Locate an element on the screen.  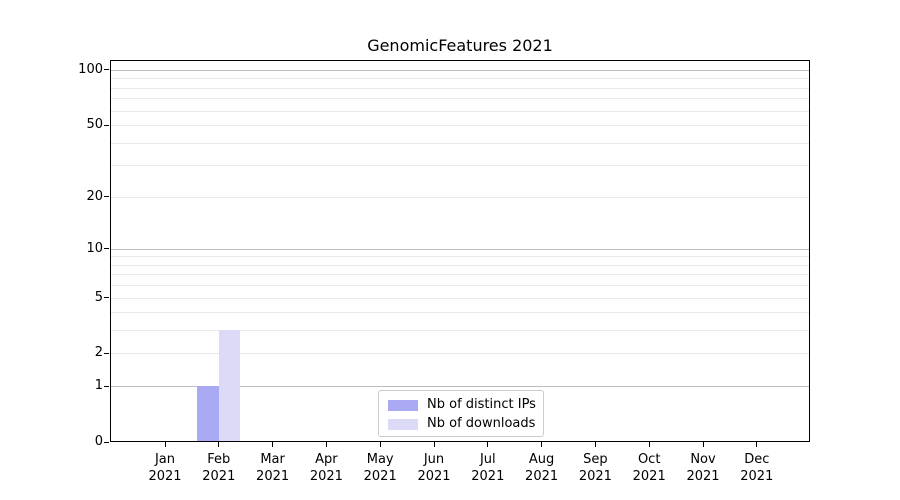
bar-nb-of-downloads-feb-2021 is located at coordinates (229, 386).